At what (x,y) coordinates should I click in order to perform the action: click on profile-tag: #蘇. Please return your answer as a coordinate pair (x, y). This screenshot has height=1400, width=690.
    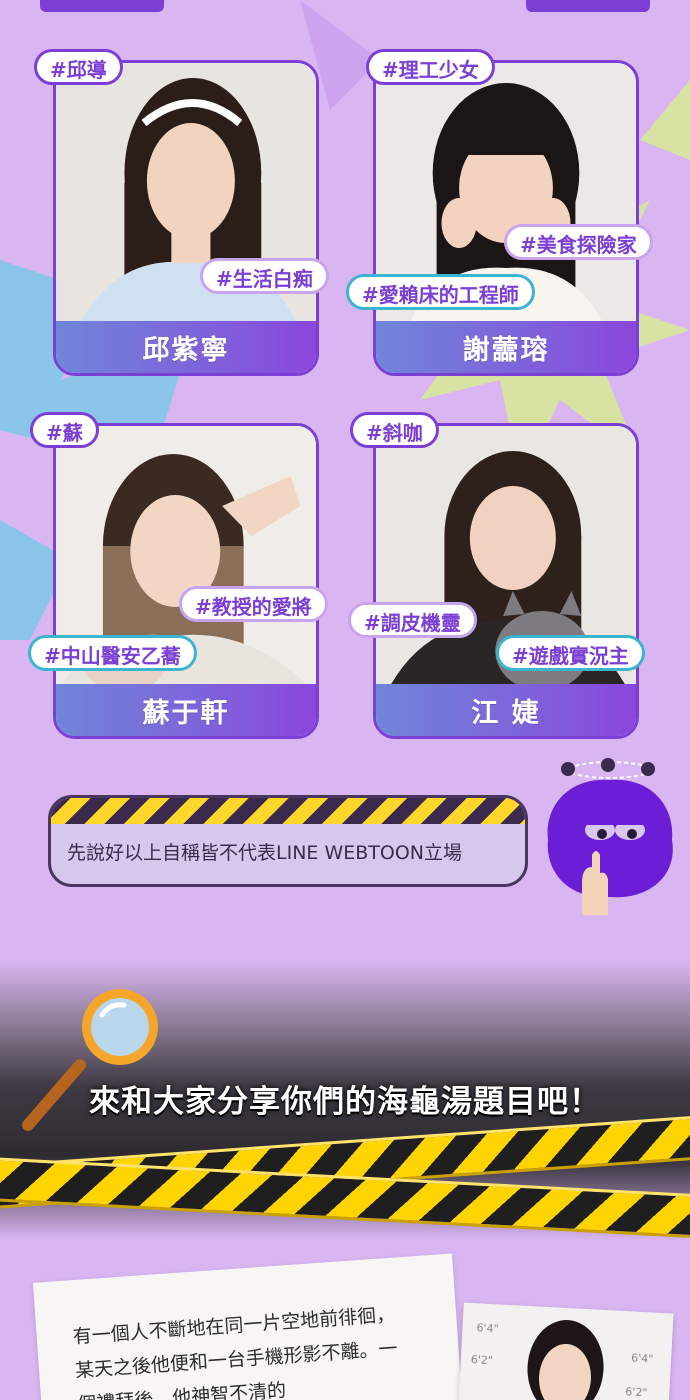
    Looking at the image, I should click on (64, 430).